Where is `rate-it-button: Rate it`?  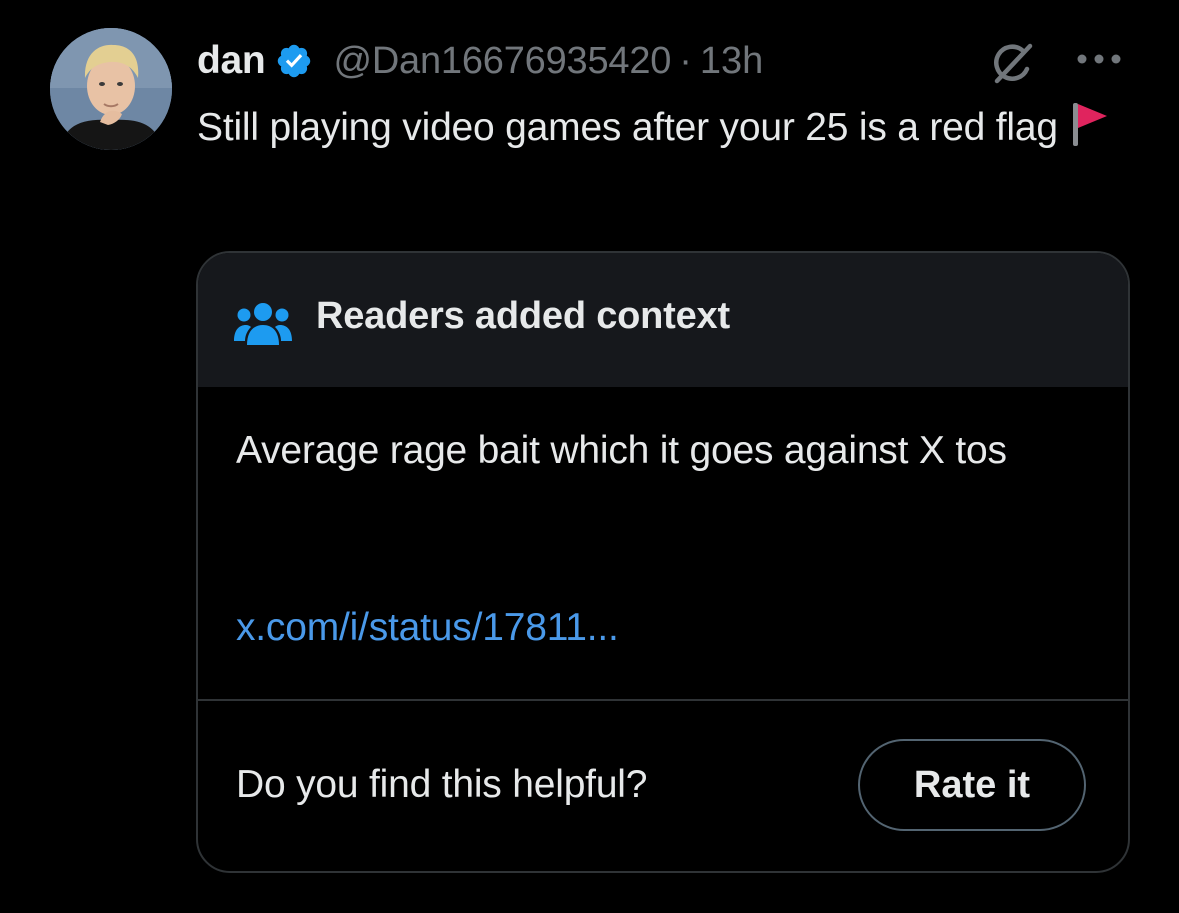 rate-it-button: Rate it is located at coordinates (972, 785).